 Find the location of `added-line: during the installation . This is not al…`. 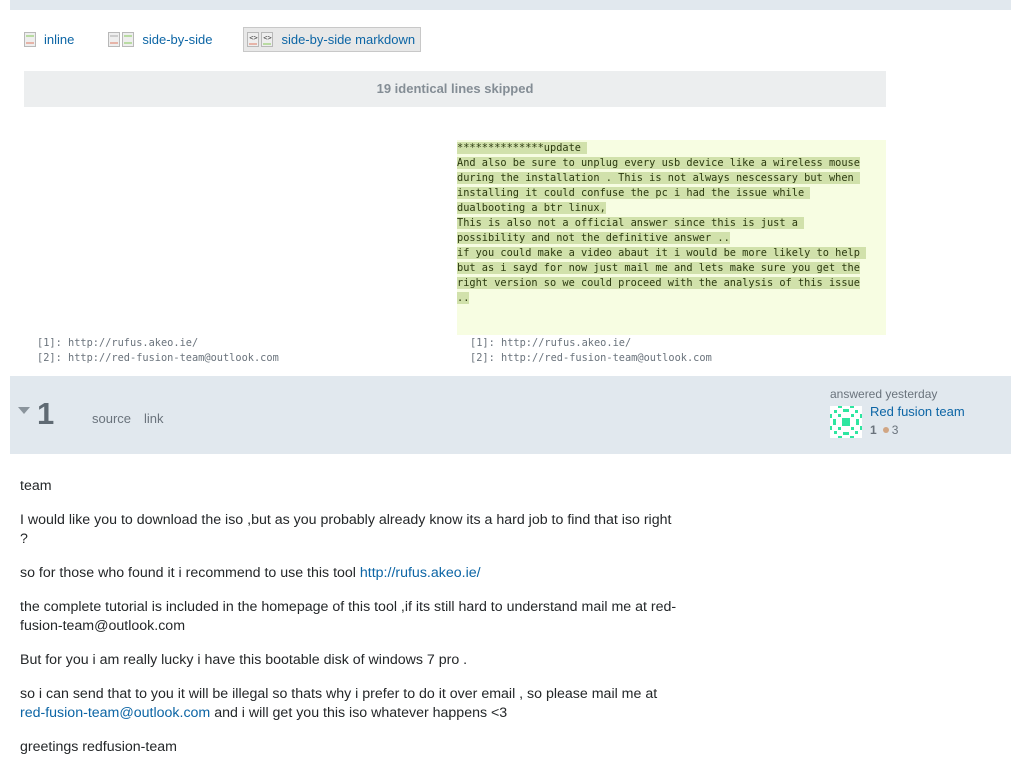

added-line: during the installation . This is not al… is located at coordinates (658, 178).